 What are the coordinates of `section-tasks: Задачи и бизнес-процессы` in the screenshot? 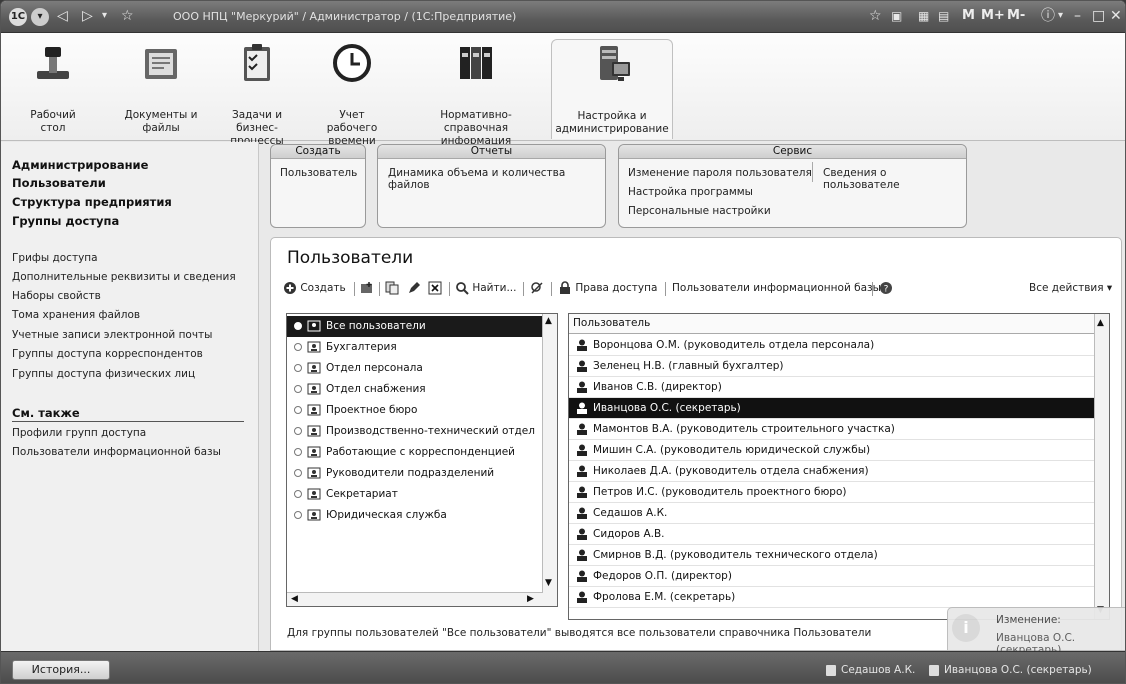 It's located at (257, 93).